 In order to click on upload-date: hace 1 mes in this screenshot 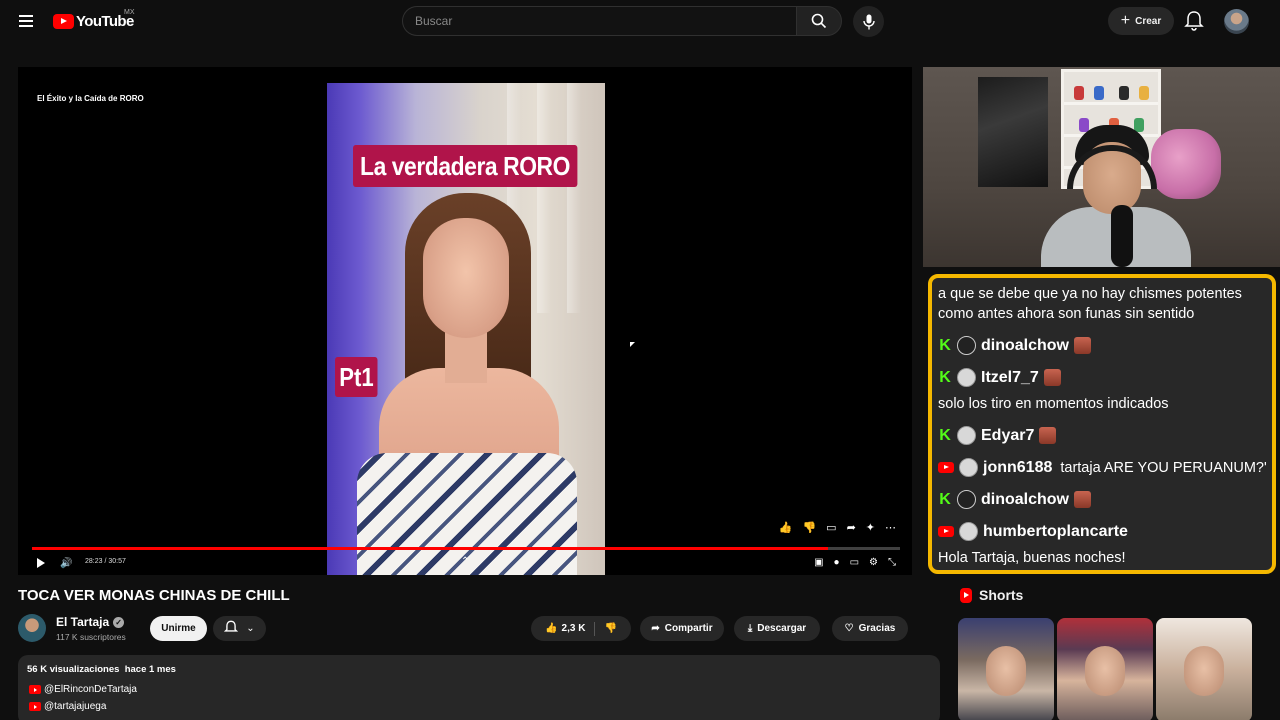, I will do `click(150, 669)`.